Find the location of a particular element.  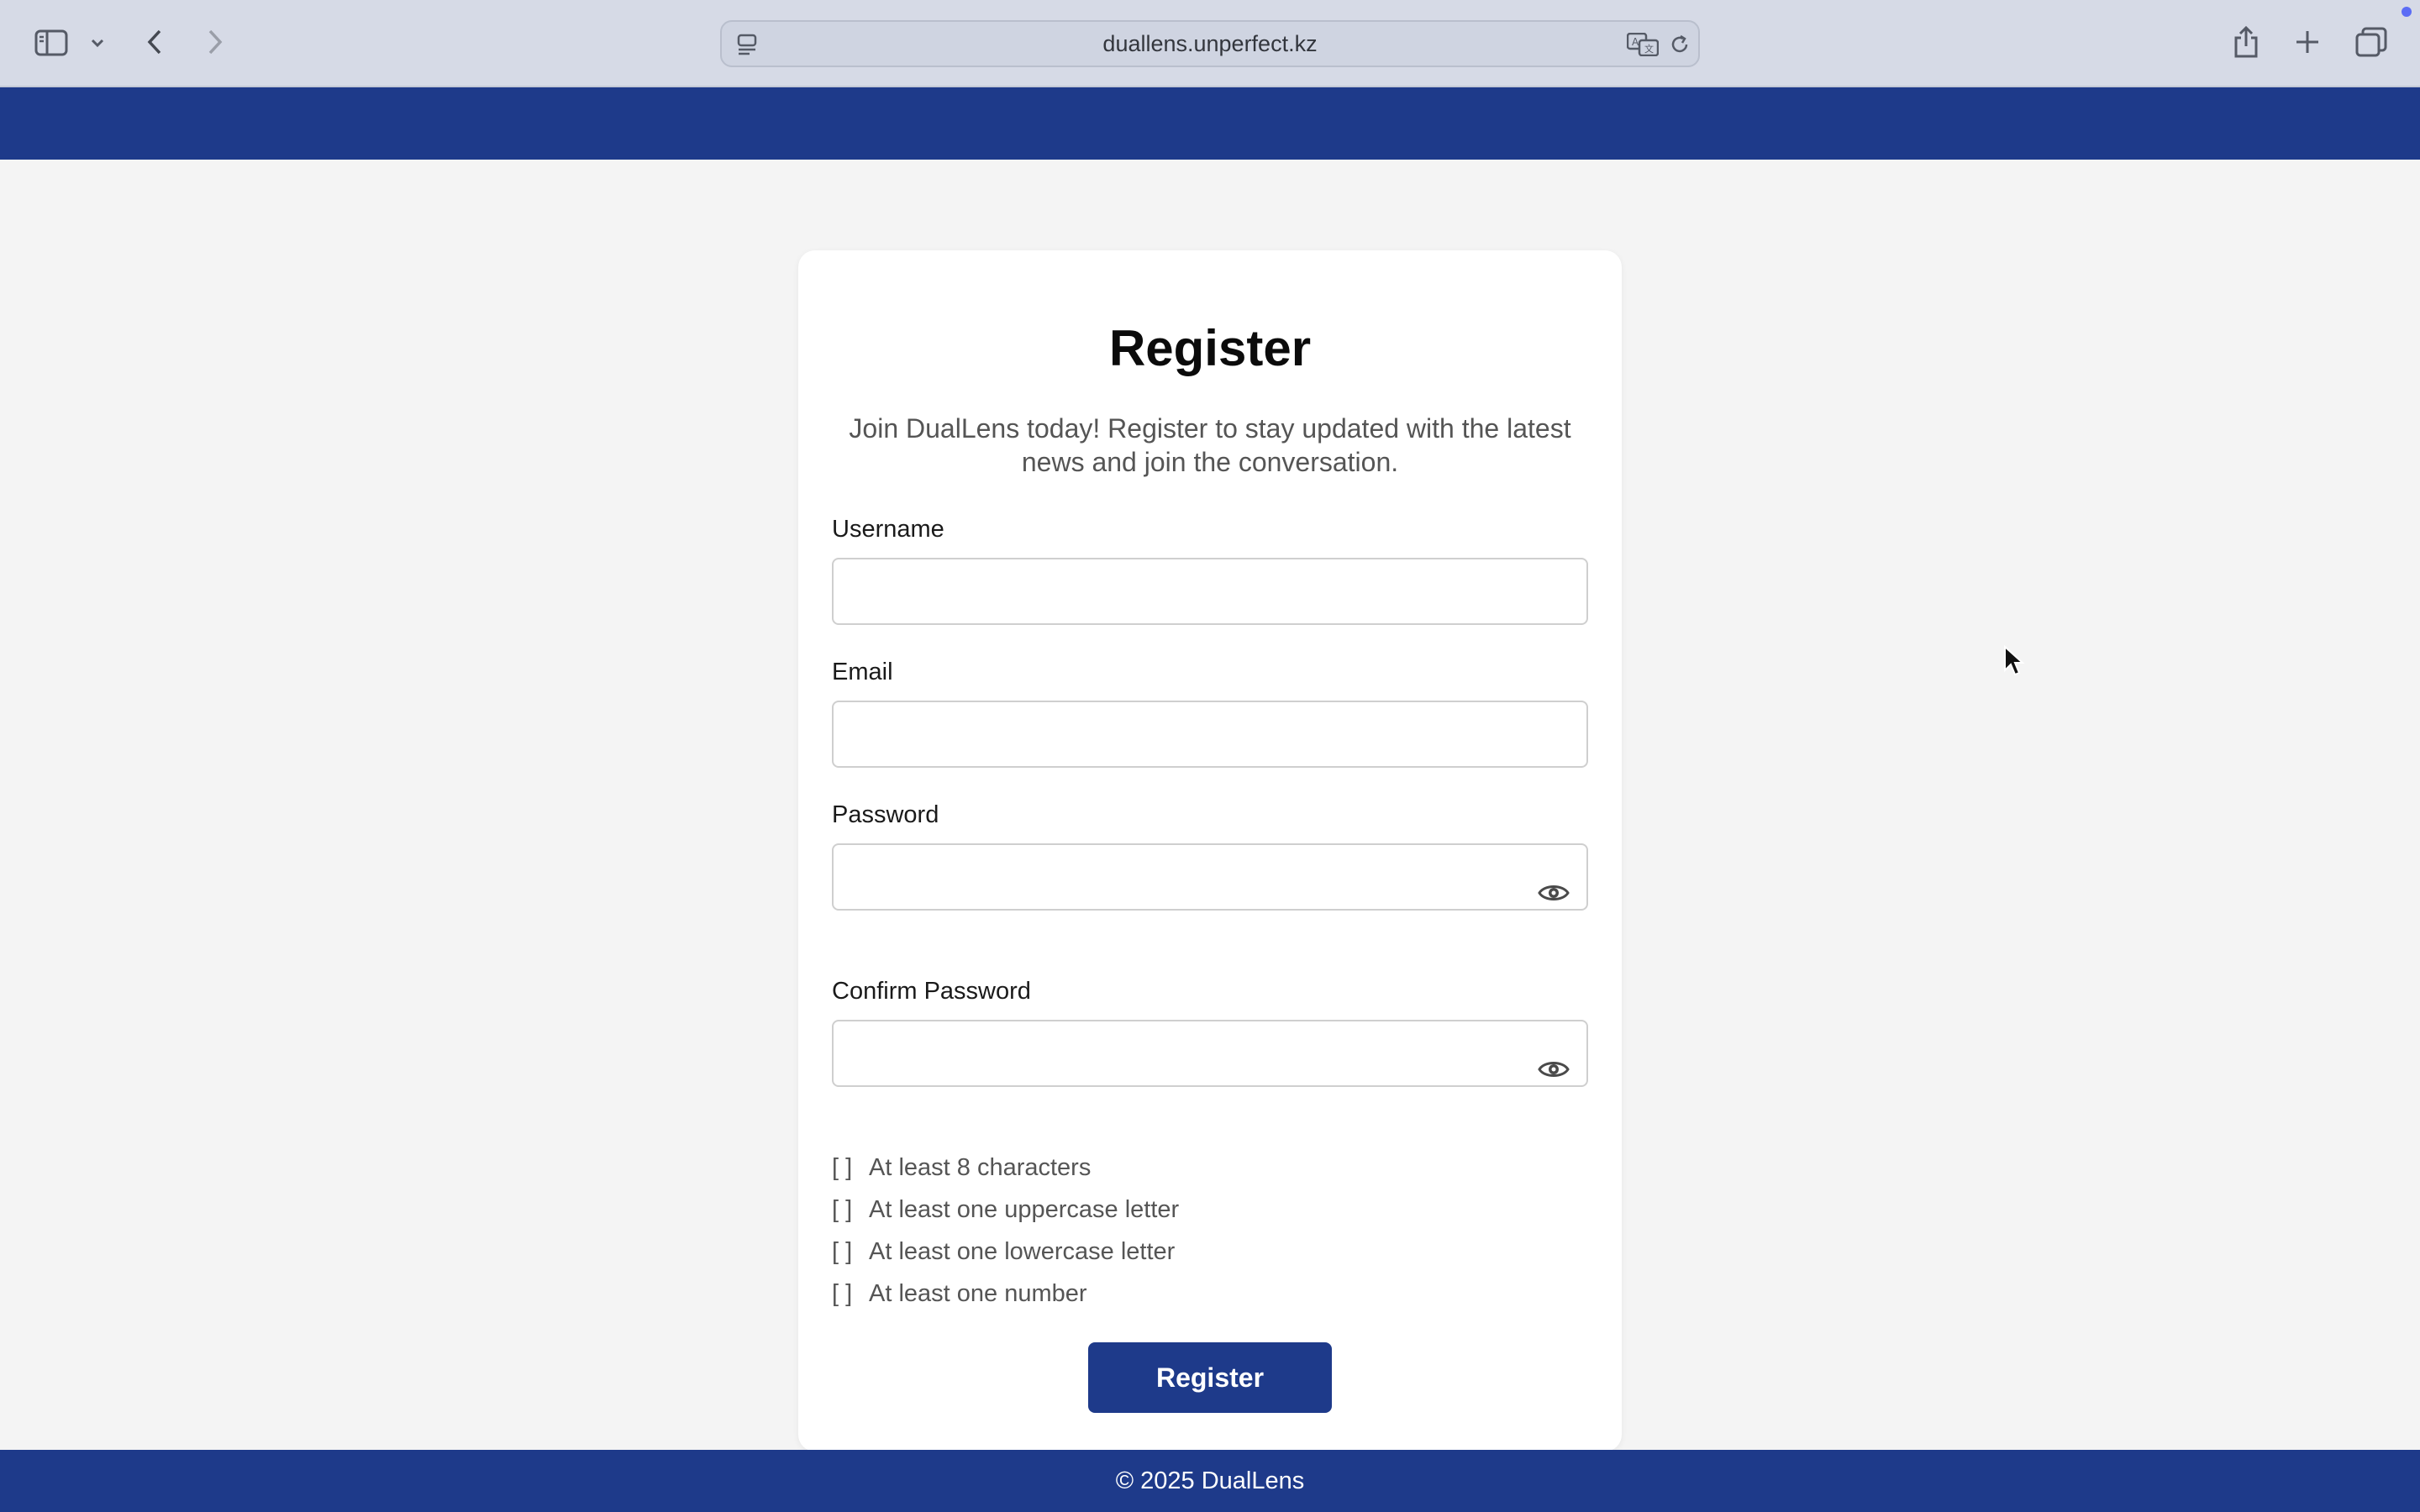

back-icon is located at coordinates (154, 42).